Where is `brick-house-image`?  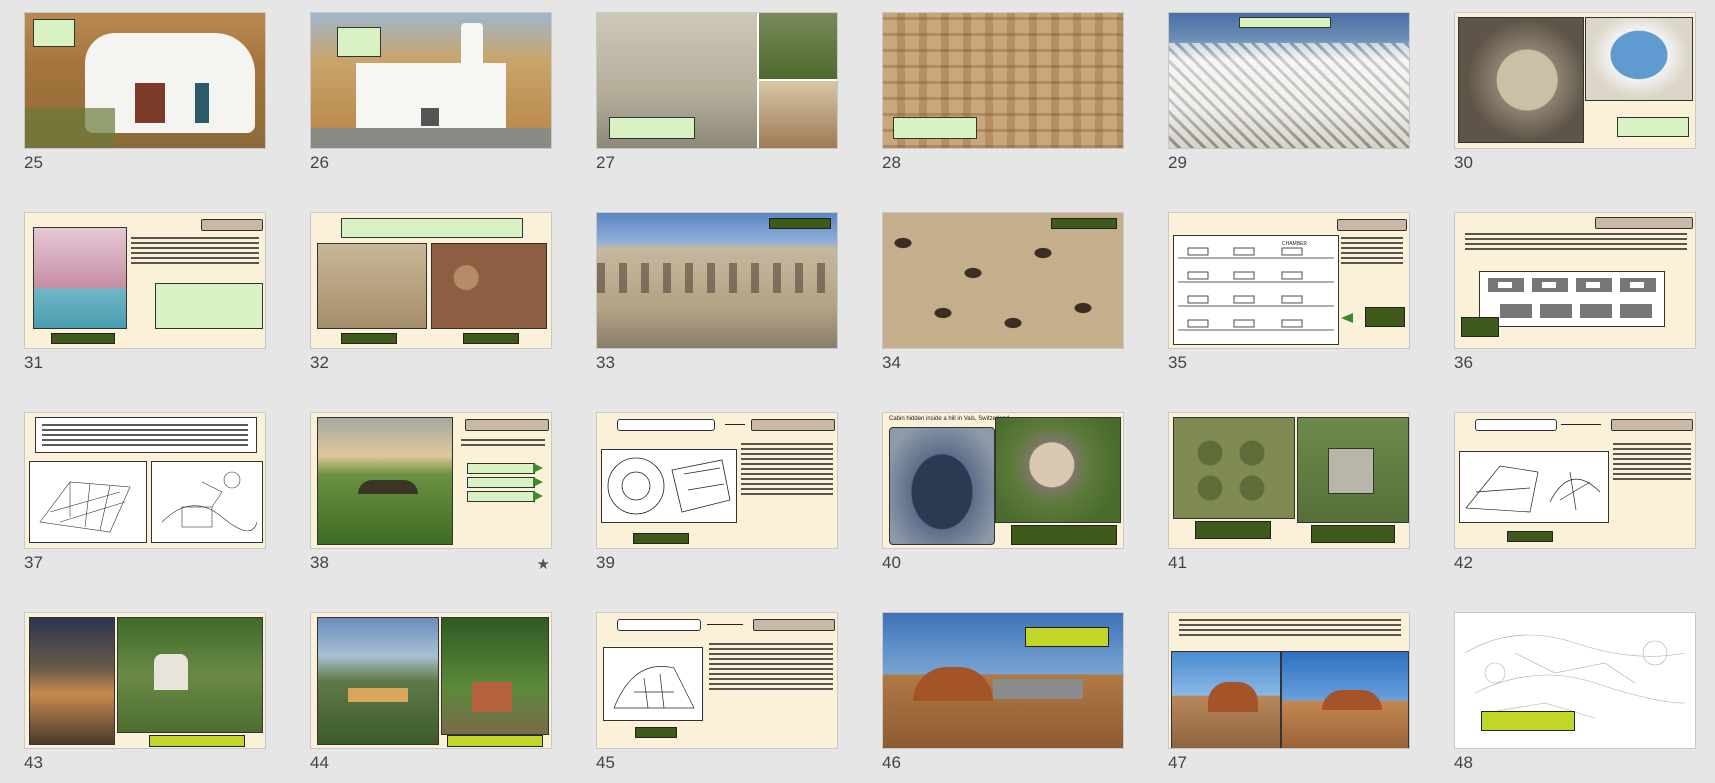
brick-house-image is located at coordinates (492, 697).